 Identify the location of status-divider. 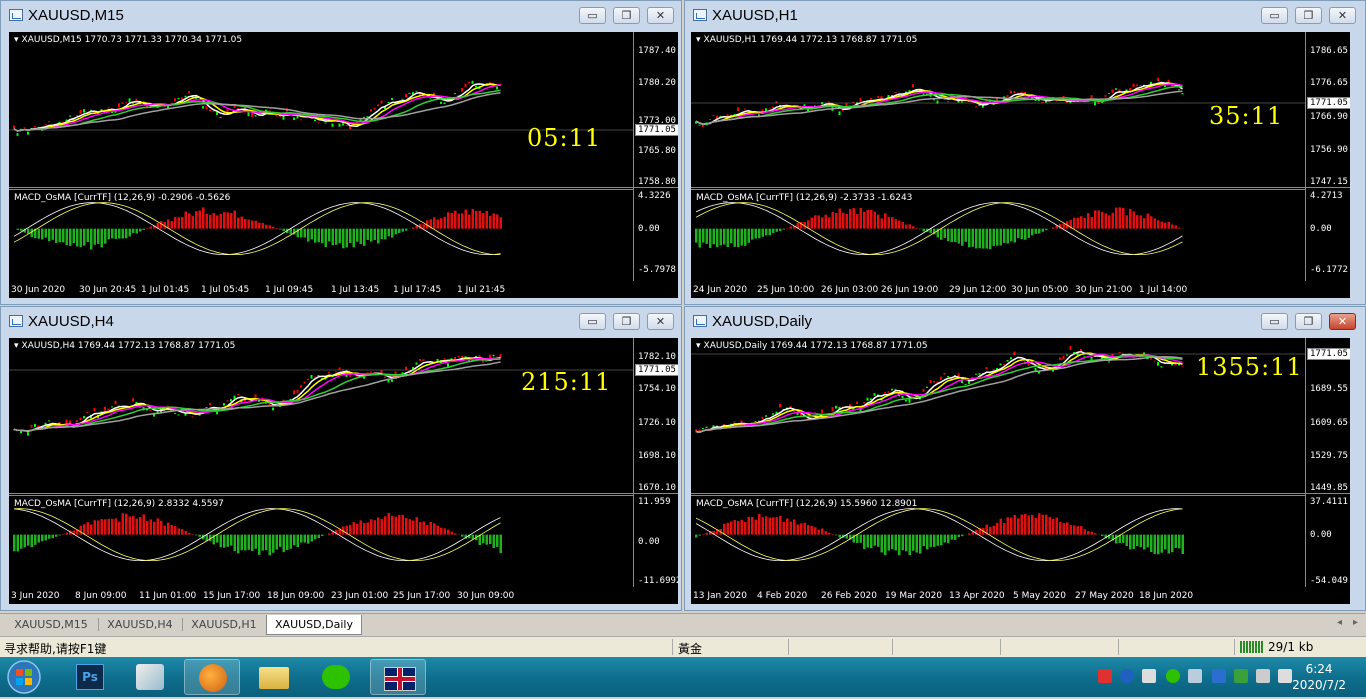
(1234, 647).